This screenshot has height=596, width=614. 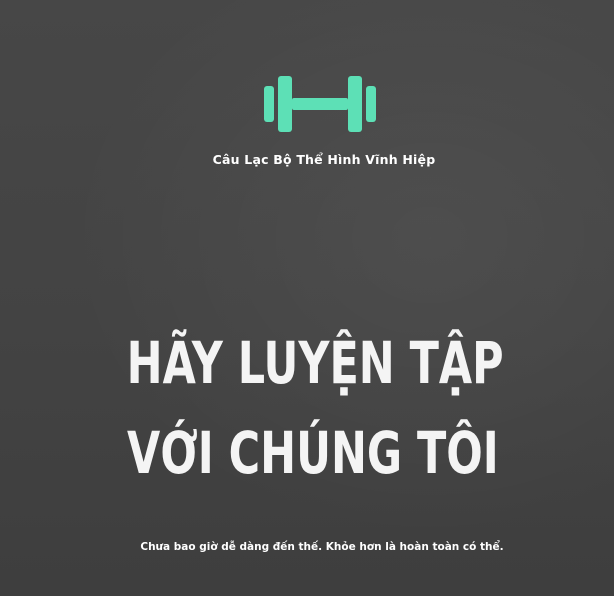 What do you see at coordinates (315, 363) in the screenshot?
I see `headline-line-1: HÃY LUYỆN TẬP` at bounding box center [315, 363].